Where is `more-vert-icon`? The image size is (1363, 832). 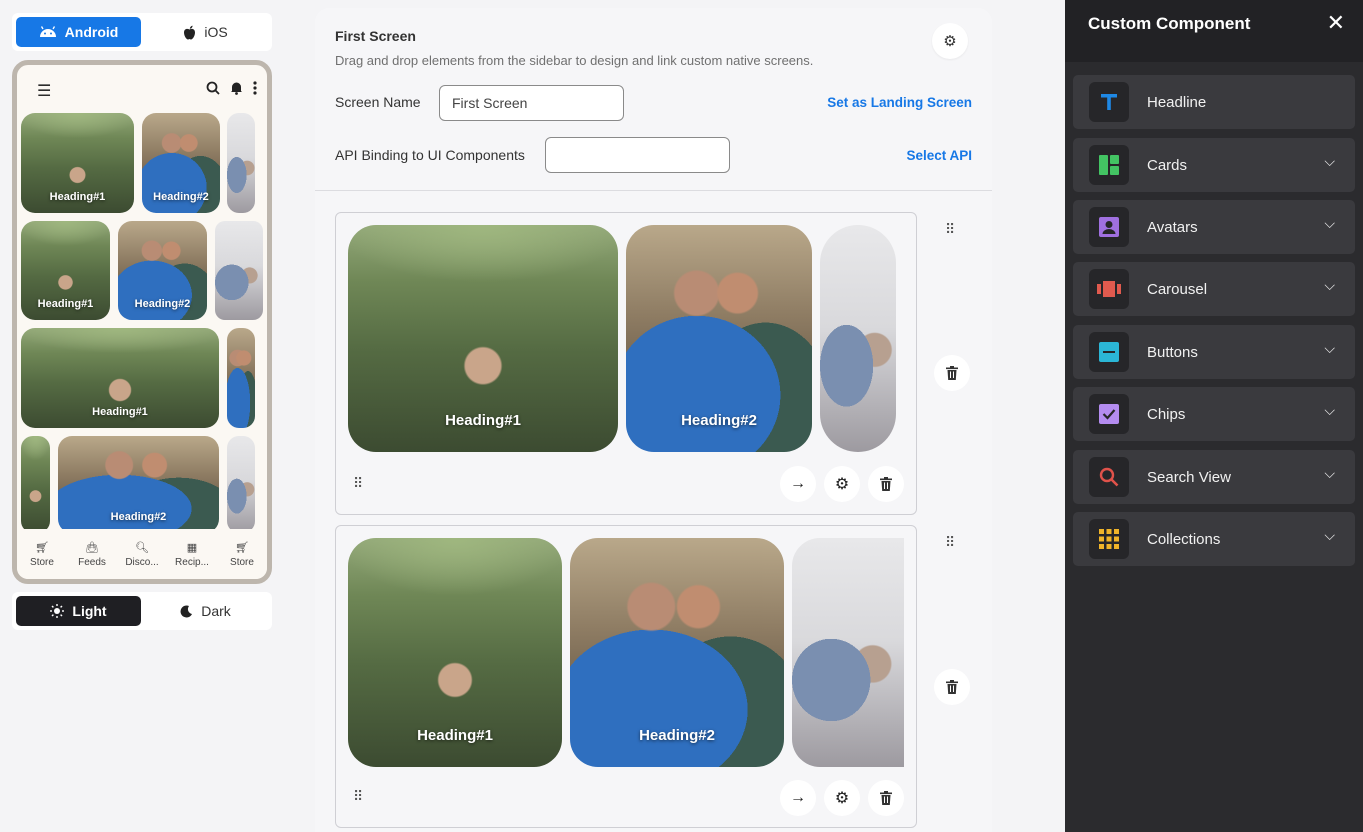 more-vert-icon is located at coordinates (255, 88).